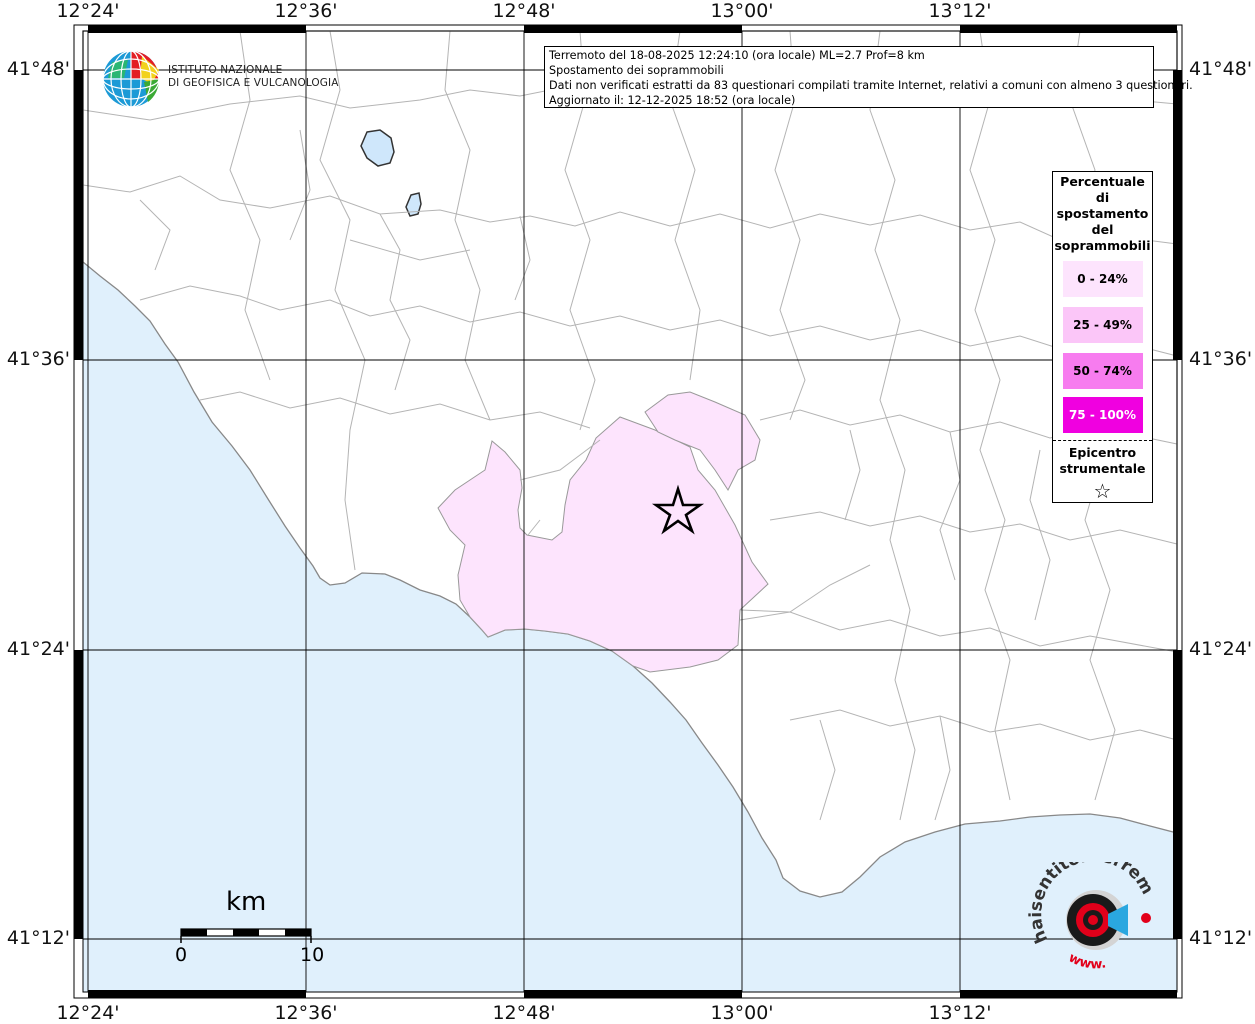 The height and width of the screenshot is (1024, 1255). Describe the element at coordinates (1102, 181) in the screenshot. I see `legend-title-line: Percentuale` at that location.